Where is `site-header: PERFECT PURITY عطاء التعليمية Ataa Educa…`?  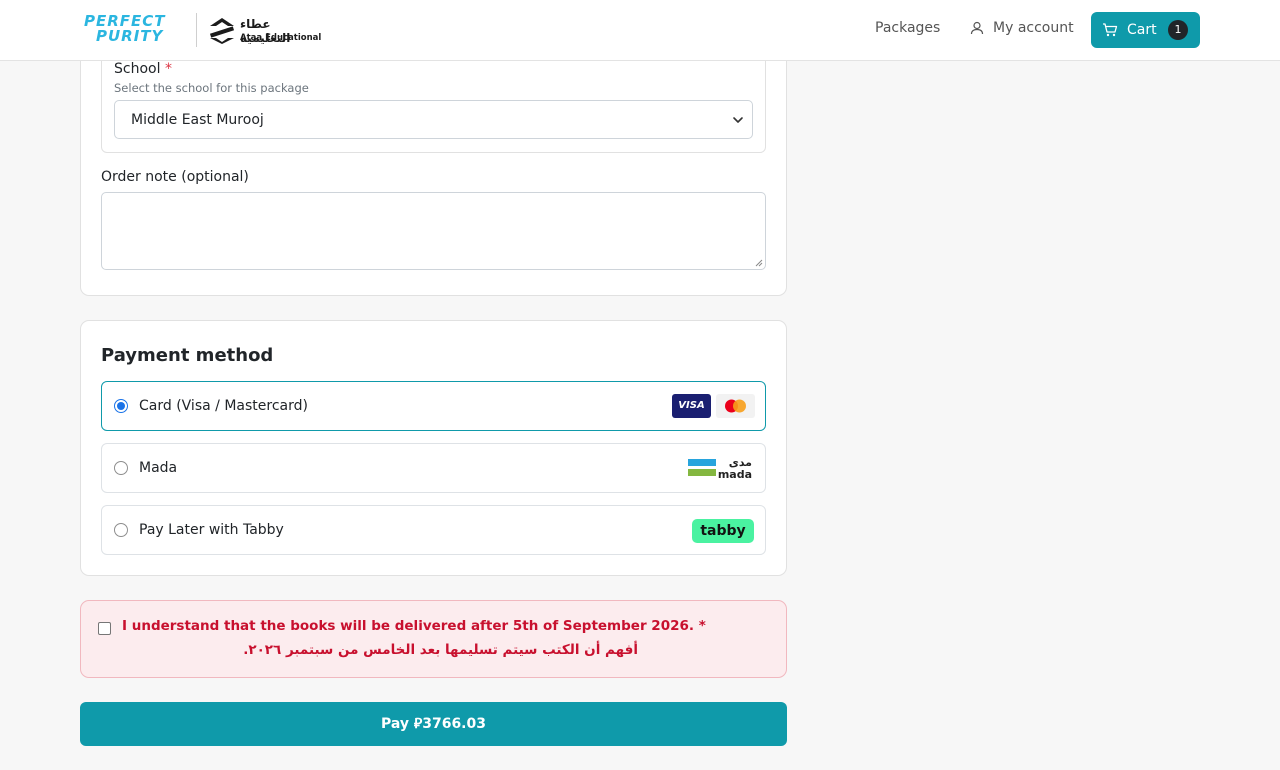
site-header: PERFECT PURITY عطاء التعليمية Ataa Educa… is located at coordinates (640, 30).